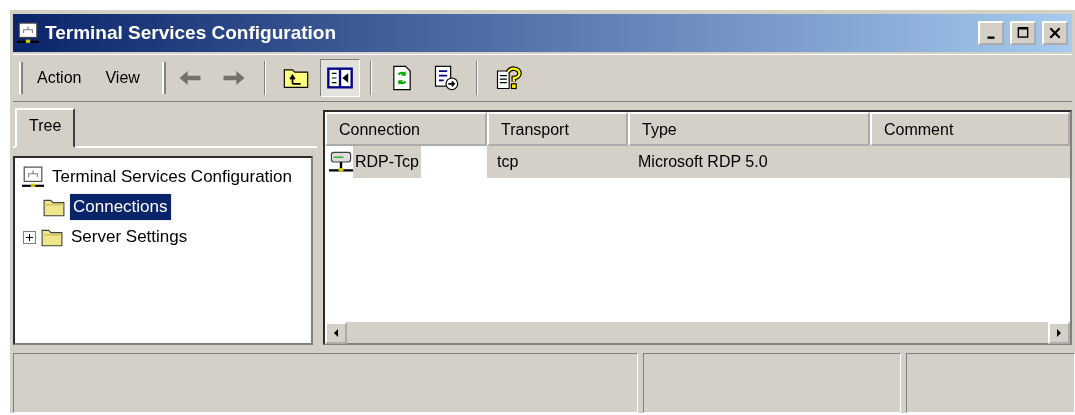 The width and height of the screenshot is (1075, 415). I want to click on expand-icon, so click(29, 237).